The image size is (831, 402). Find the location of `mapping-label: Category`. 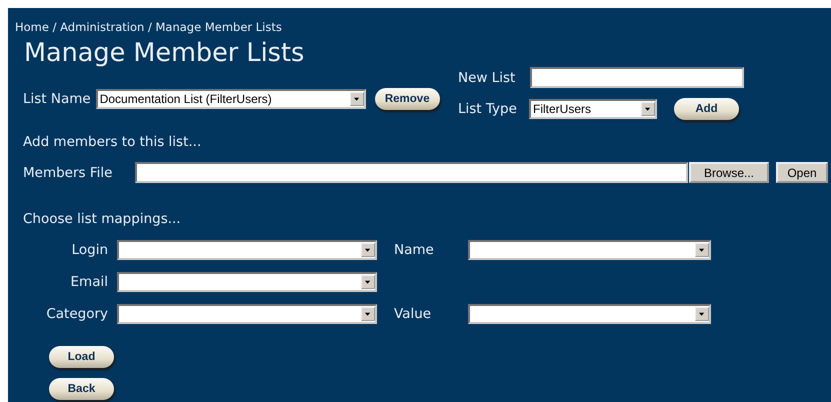

mapping-label: Category is located at coordinates (77, 314).